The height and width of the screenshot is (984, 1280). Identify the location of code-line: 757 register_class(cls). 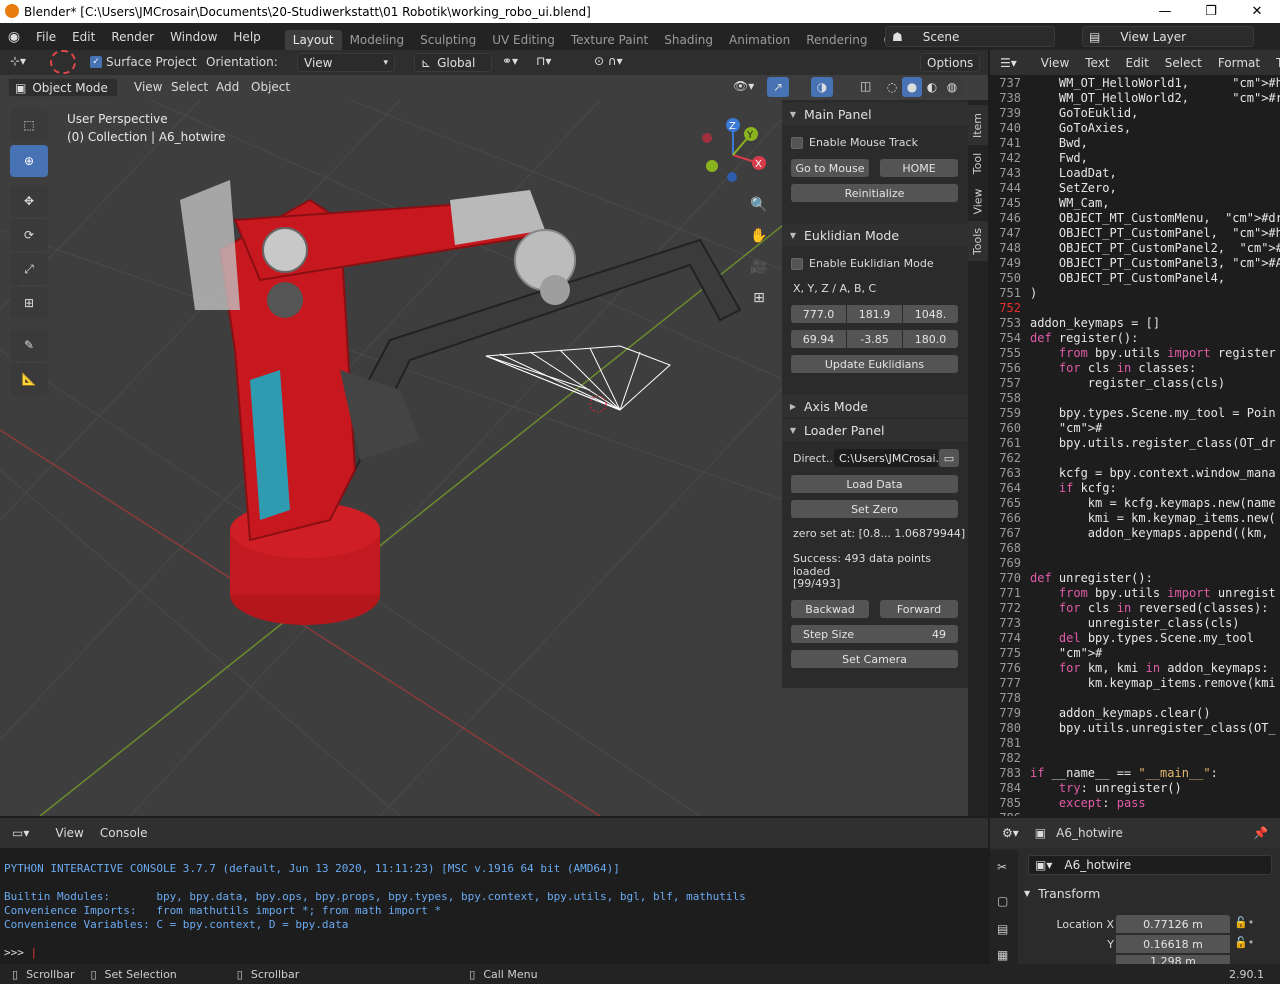
(1135, 383).